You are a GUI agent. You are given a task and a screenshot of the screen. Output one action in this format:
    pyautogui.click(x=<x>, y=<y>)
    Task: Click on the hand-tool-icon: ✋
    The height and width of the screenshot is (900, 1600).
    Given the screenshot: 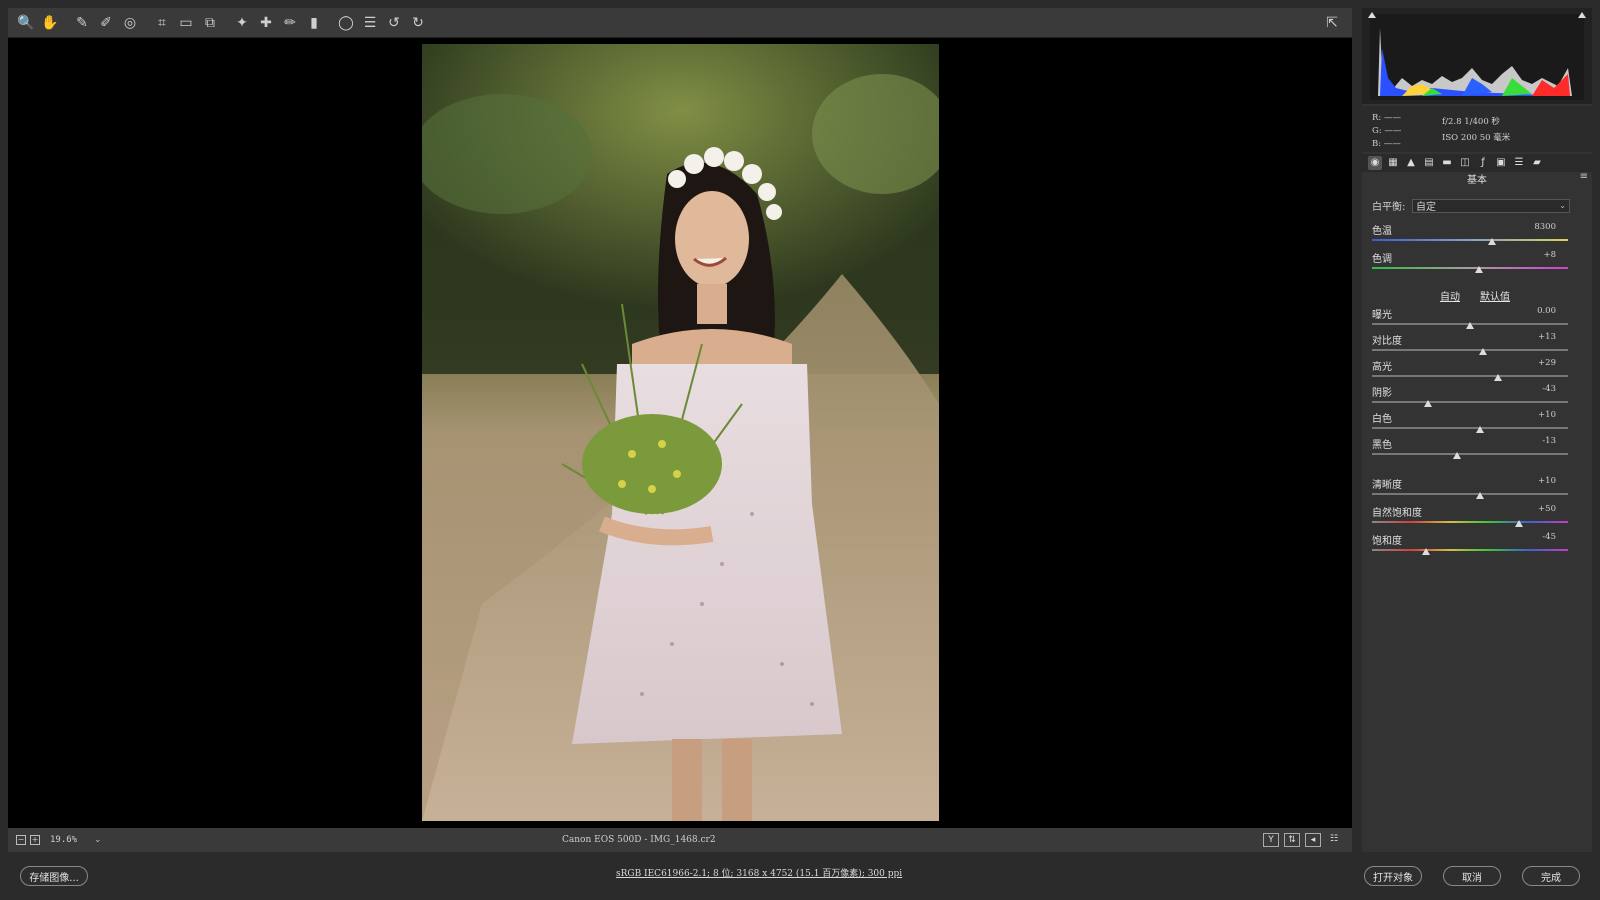 What is the action you would take?
    pyautogui.click(x=50, y=23)
    